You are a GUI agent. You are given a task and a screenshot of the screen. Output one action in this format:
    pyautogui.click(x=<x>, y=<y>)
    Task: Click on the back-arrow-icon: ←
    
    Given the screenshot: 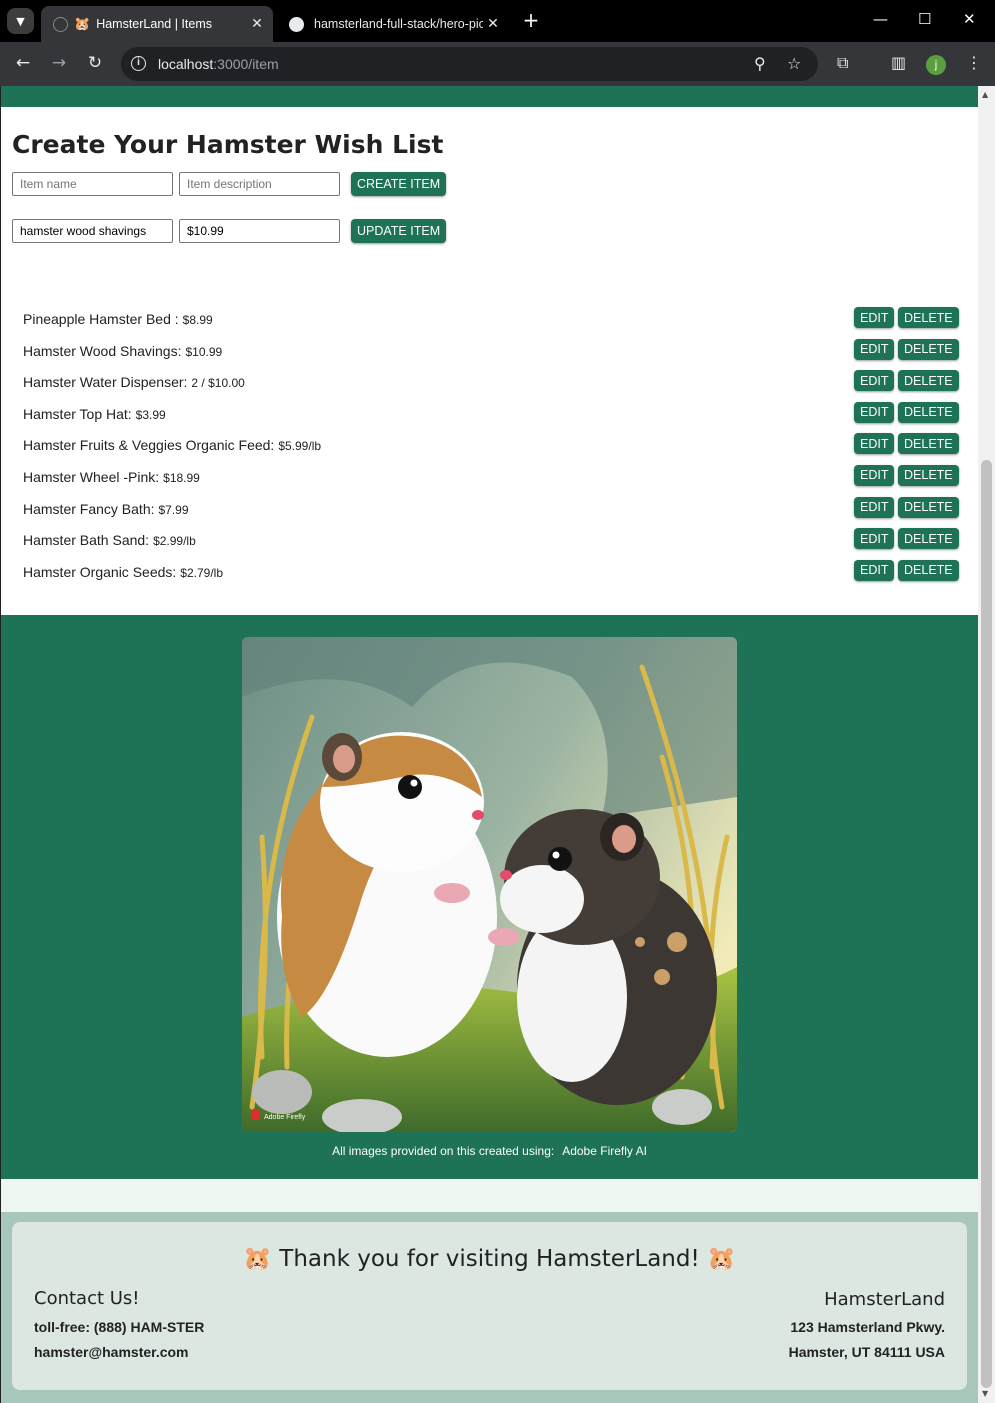 What is the action you would take?
    pyautogui.click(x=23, y=63)
    